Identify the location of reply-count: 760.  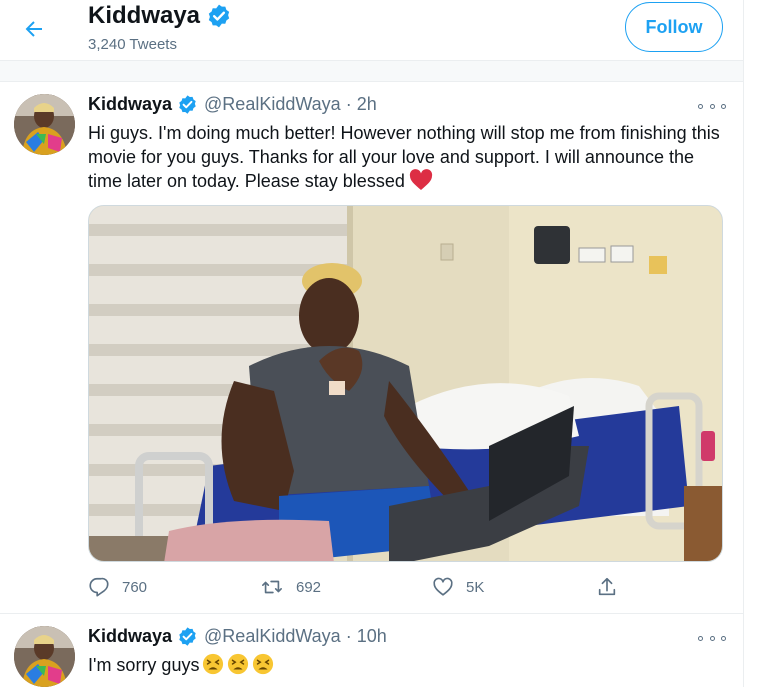
(135, 587).